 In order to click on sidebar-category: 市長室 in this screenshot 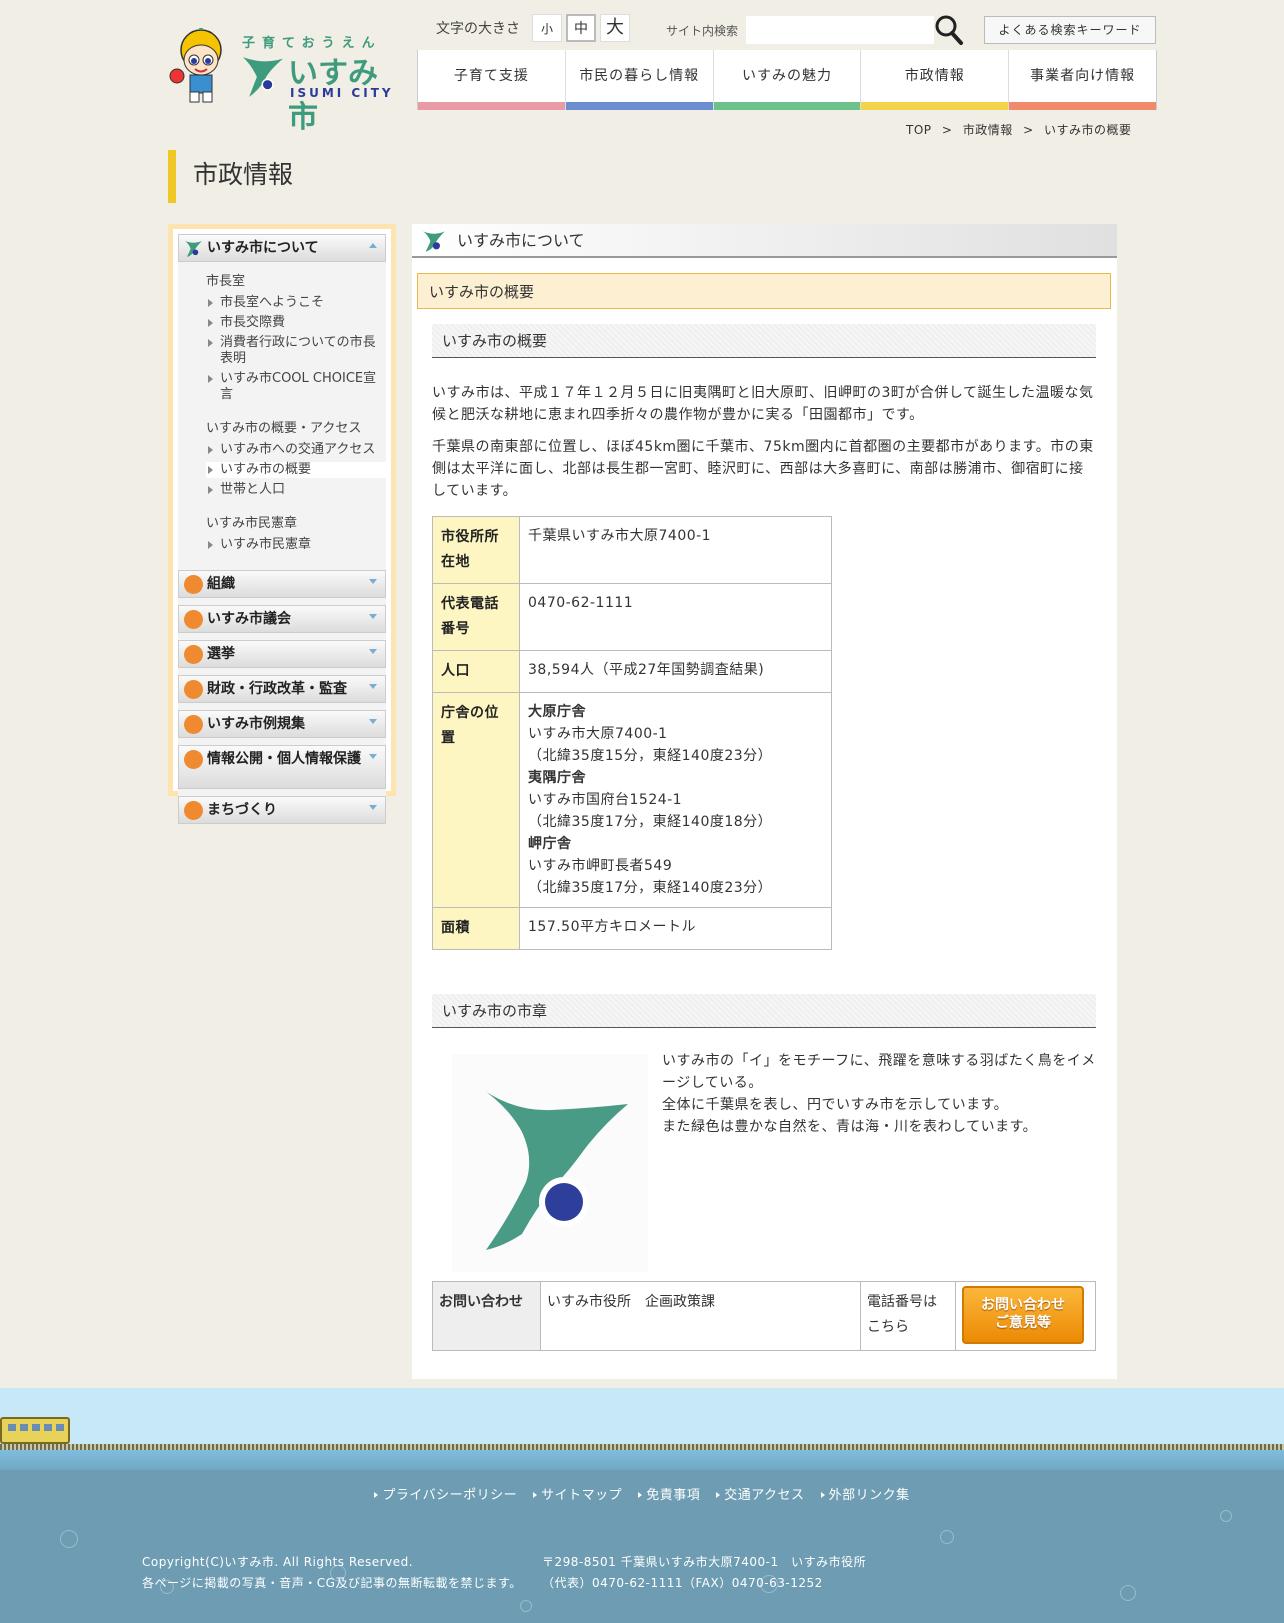, I will do `click(296, 279)`.